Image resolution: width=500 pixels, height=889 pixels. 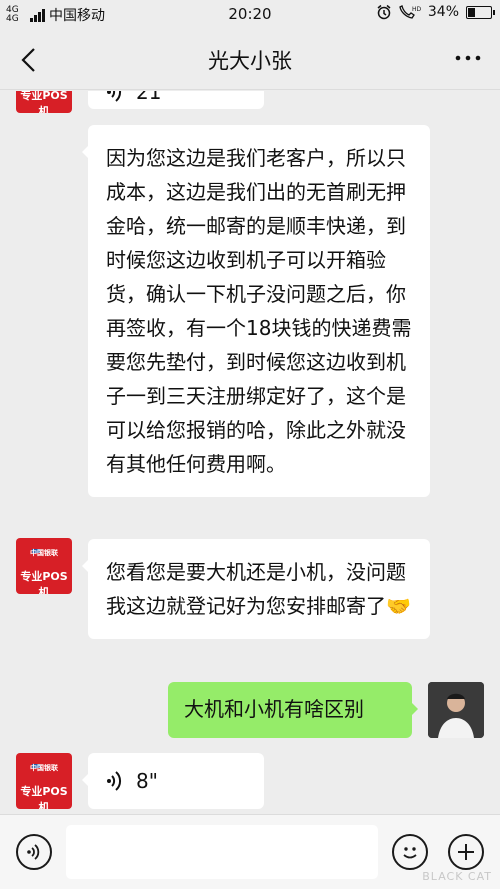 What do you see at coordinates (471, 12) in the screenshot?
I see `battery-fill` at bounding box center [471, 12].